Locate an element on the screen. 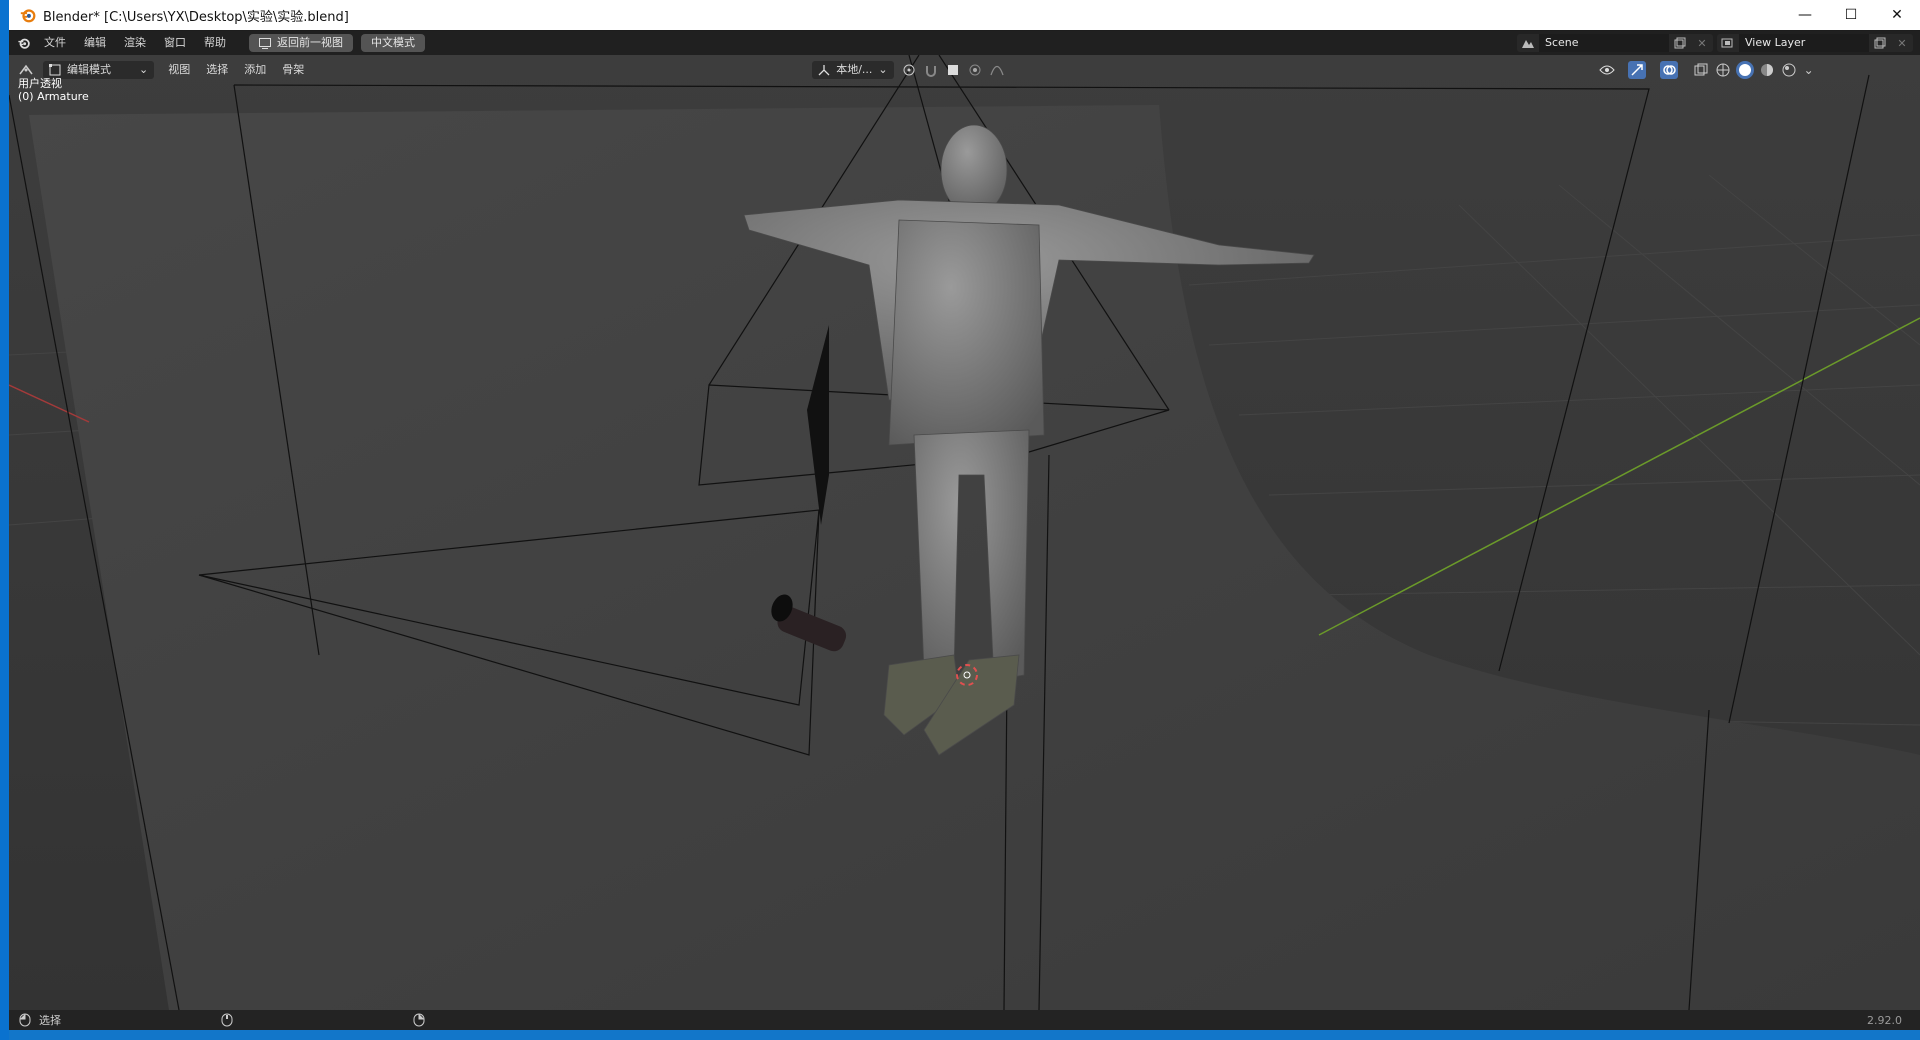 This screenshot has height=1040, width=1920. version-label: 2.92.0 is located at coordinates (1884, 1020).